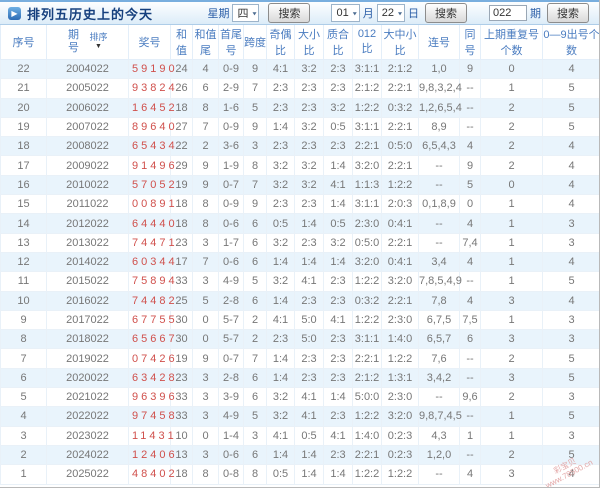 This screenshot has width=600, height=488. Describe the element at coordinates (439, 378) in the screenshot. I see `cell: 3,4,2` at that location.